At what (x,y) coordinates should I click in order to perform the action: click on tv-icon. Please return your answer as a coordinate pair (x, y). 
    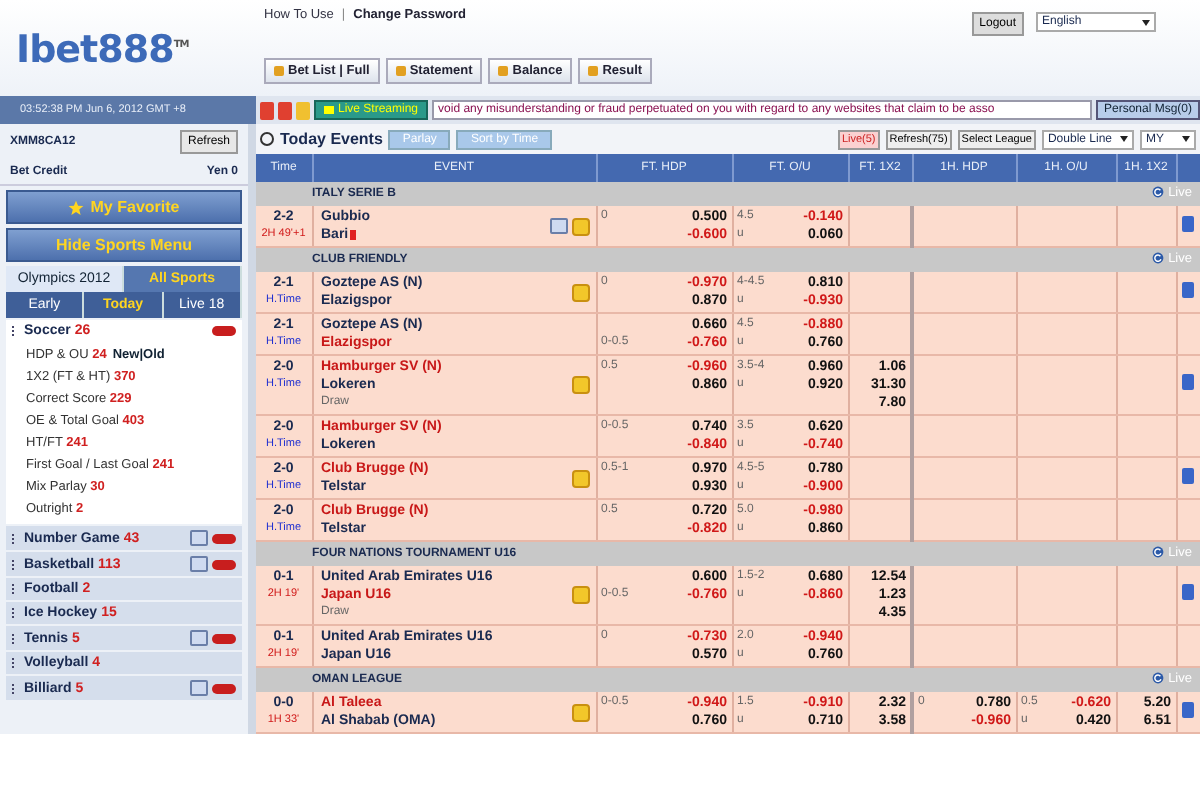
    Looking at the image, I should click on (558, 226).